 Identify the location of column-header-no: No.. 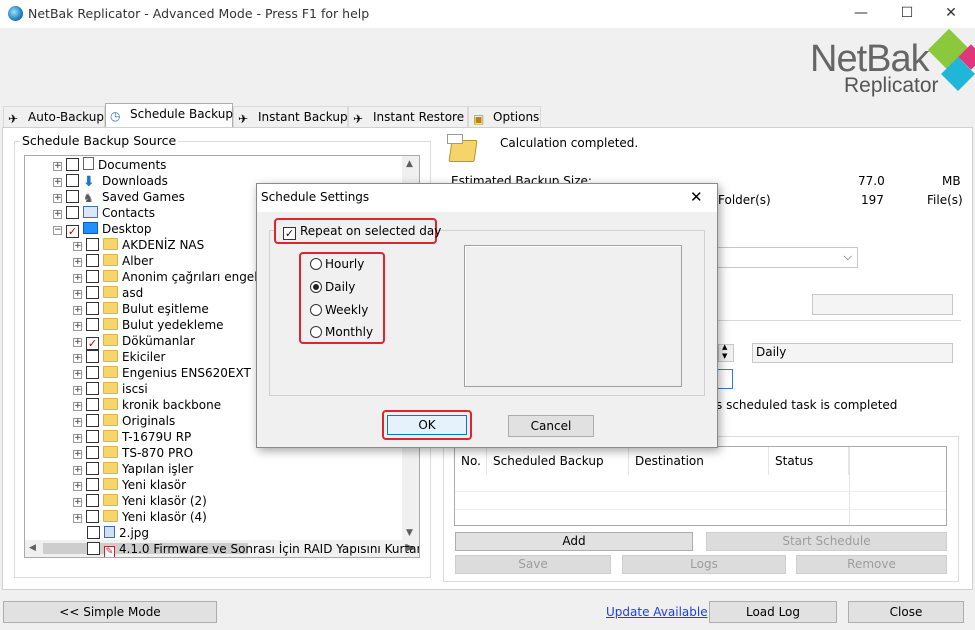
(471, 461).